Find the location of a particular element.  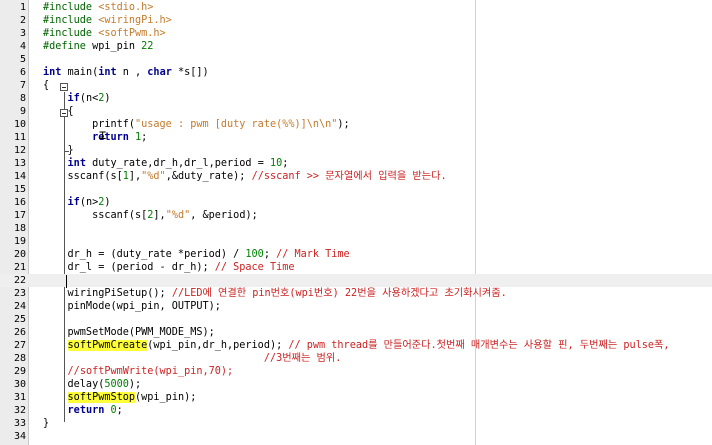

code-line: 7{ is located at coordinates (356, 85).